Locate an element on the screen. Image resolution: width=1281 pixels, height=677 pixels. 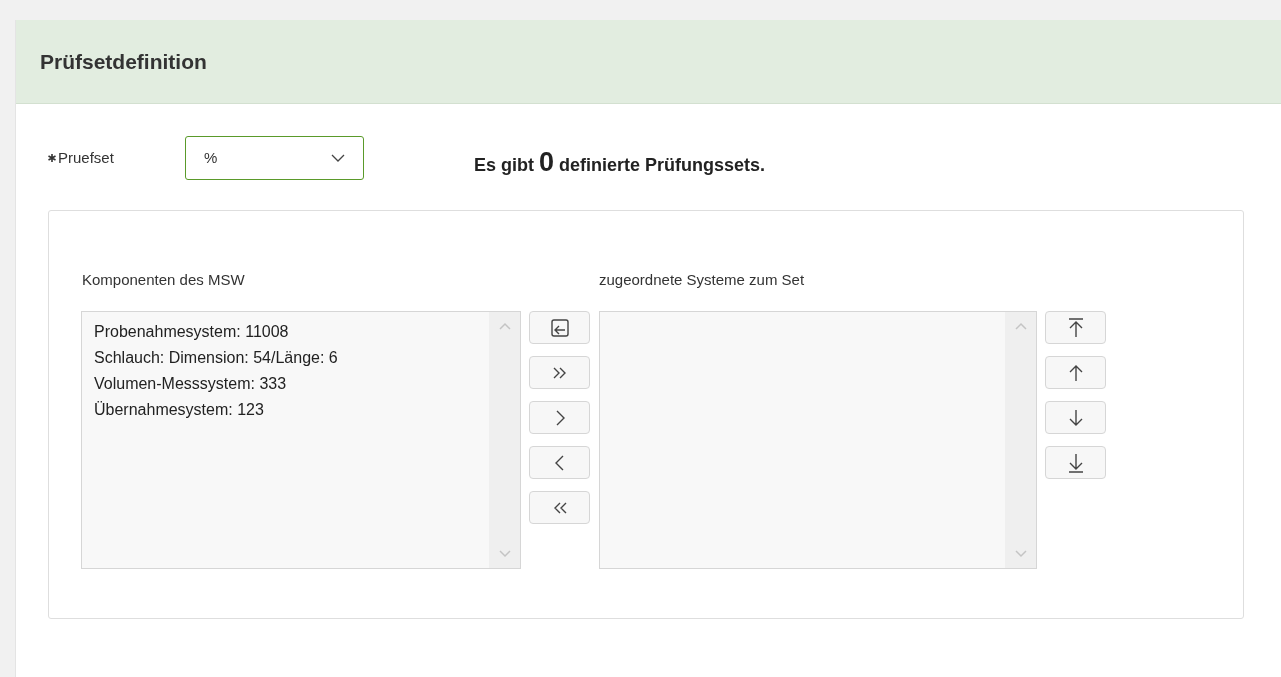
list-item: Übernahmesystem: 123 is located at coordinates (179, 410).